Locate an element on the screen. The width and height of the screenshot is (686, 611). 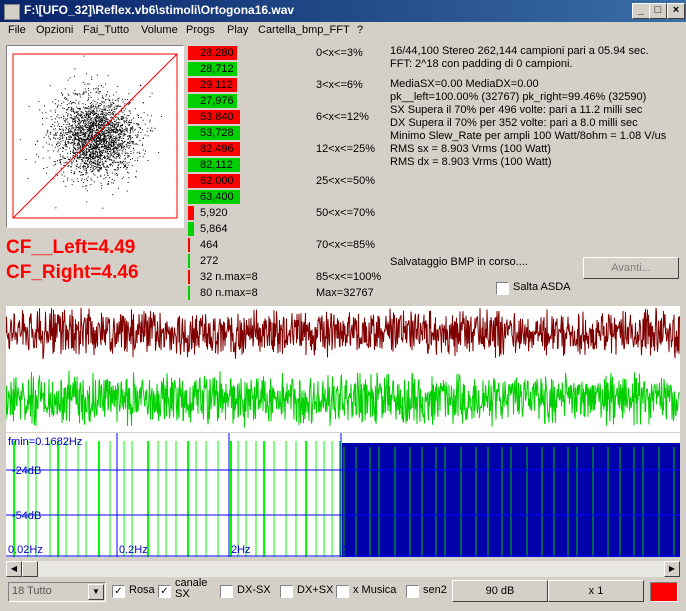
minimize-button: _ is located at coordinates (641, 11).